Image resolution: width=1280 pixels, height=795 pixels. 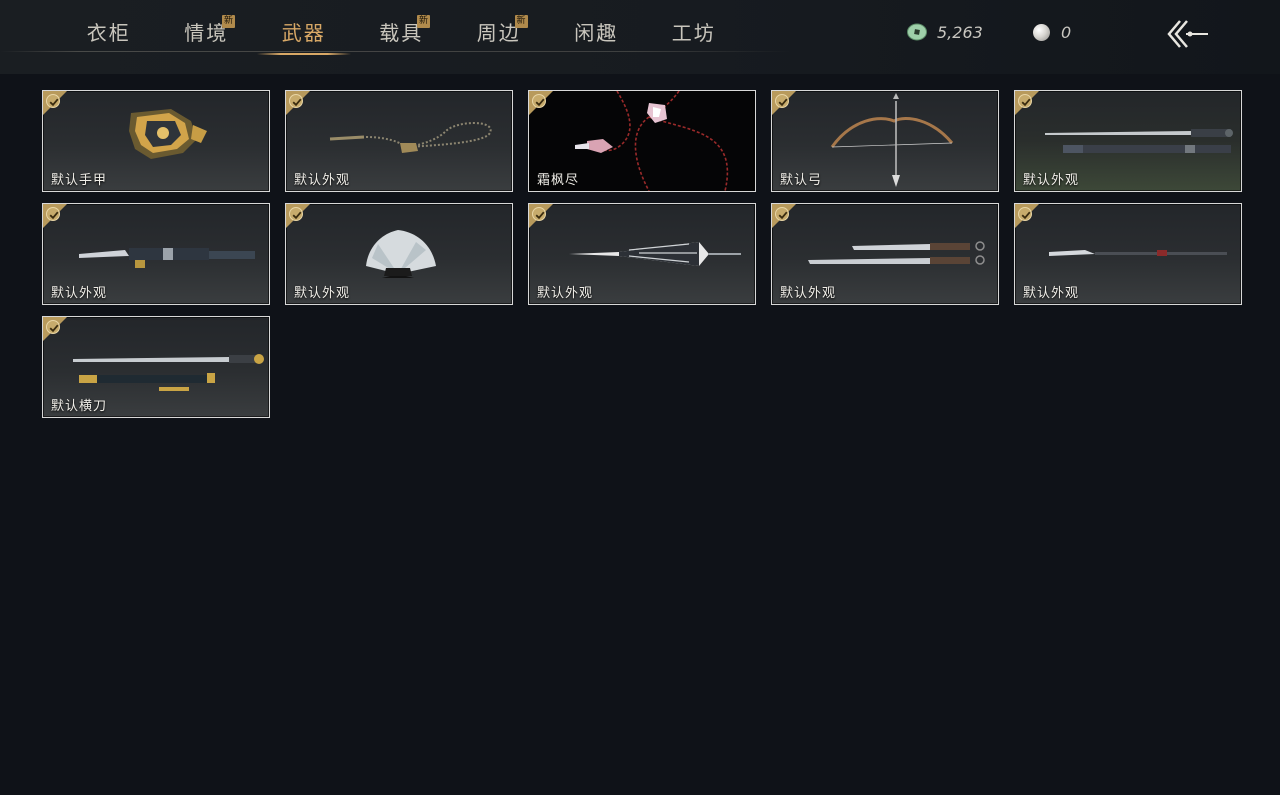 I want to click on top-bar: 衣柜 情境新武器 载具新周边新 闲趣 工坊 5,263 0, so click(x=640, y=37).